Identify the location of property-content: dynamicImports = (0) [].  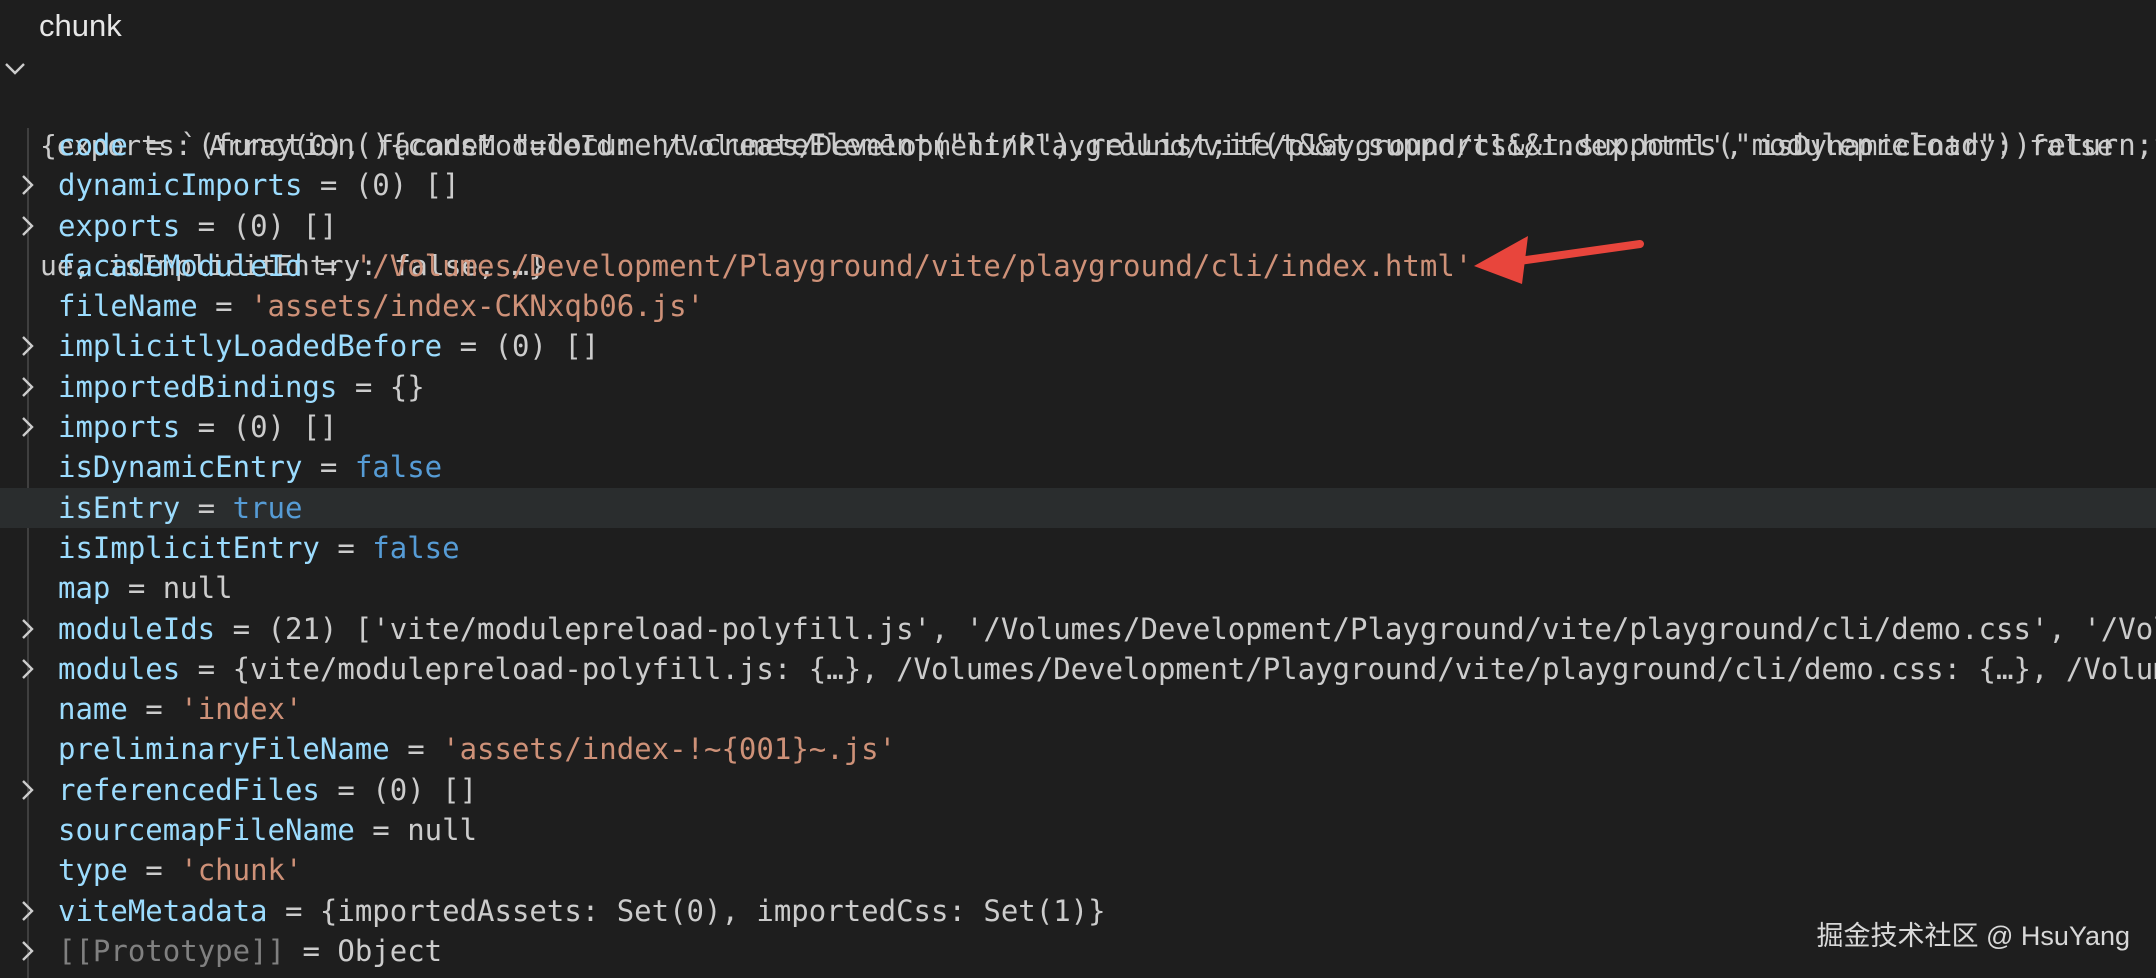
(259, 185).